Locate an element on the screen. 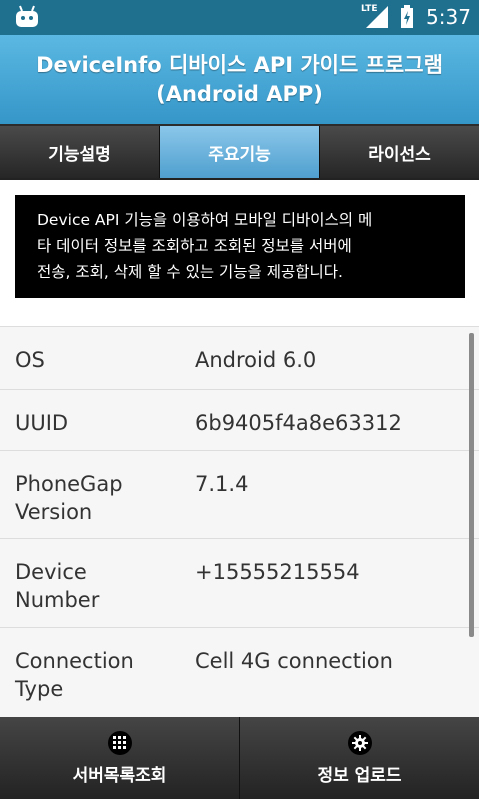 The height and width of the screenshot is (799, 479). android-icon is located at coordinates (27, 16).